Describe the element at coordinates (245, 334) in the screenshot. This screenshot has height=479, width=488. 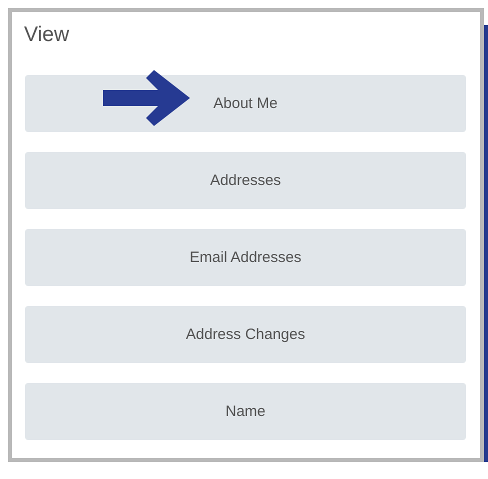
I see `menu-button: Address Changes` at that location.